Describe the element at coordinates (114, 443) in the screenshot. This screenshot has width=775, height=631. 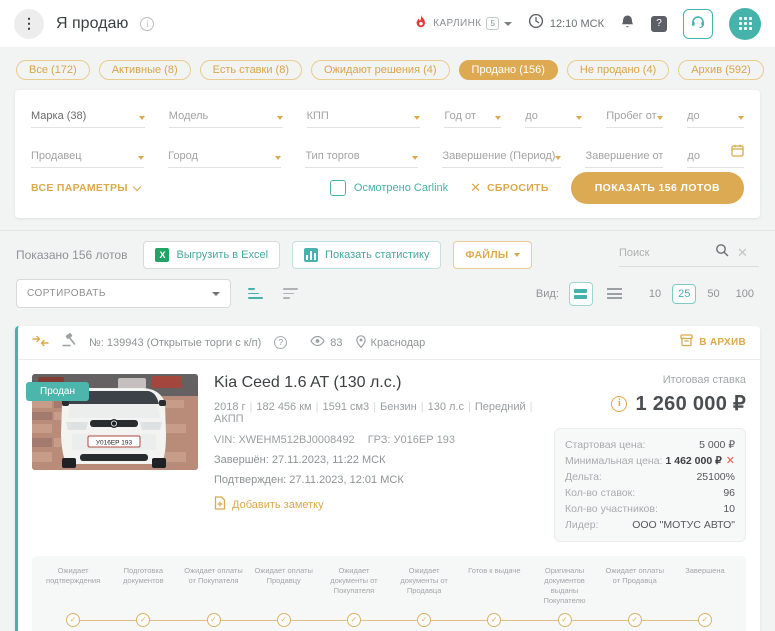
I see `license-plate-text: У016ЕР 193` at that location.